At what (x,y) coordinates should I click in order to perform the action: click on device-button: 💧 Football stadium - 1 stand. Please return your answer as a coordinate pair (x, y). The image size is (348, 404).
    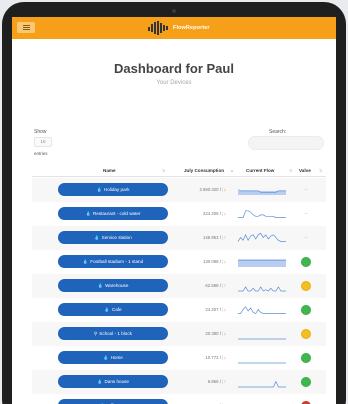
    Looking at the image, I should click on (113, 261).